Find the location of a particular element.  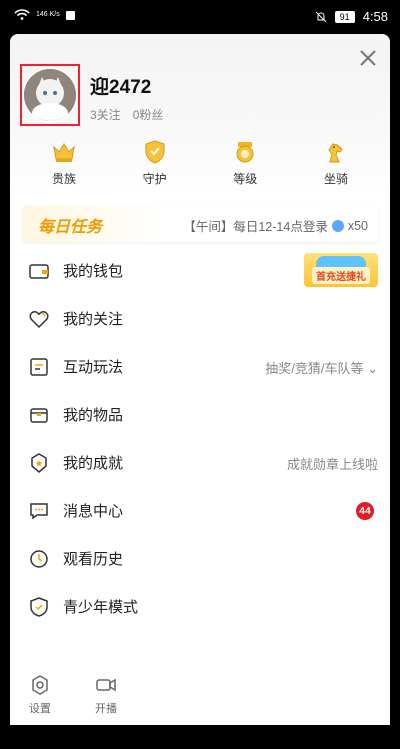

menu-item-label: 消息中心 is located at coordinates (93, 511).